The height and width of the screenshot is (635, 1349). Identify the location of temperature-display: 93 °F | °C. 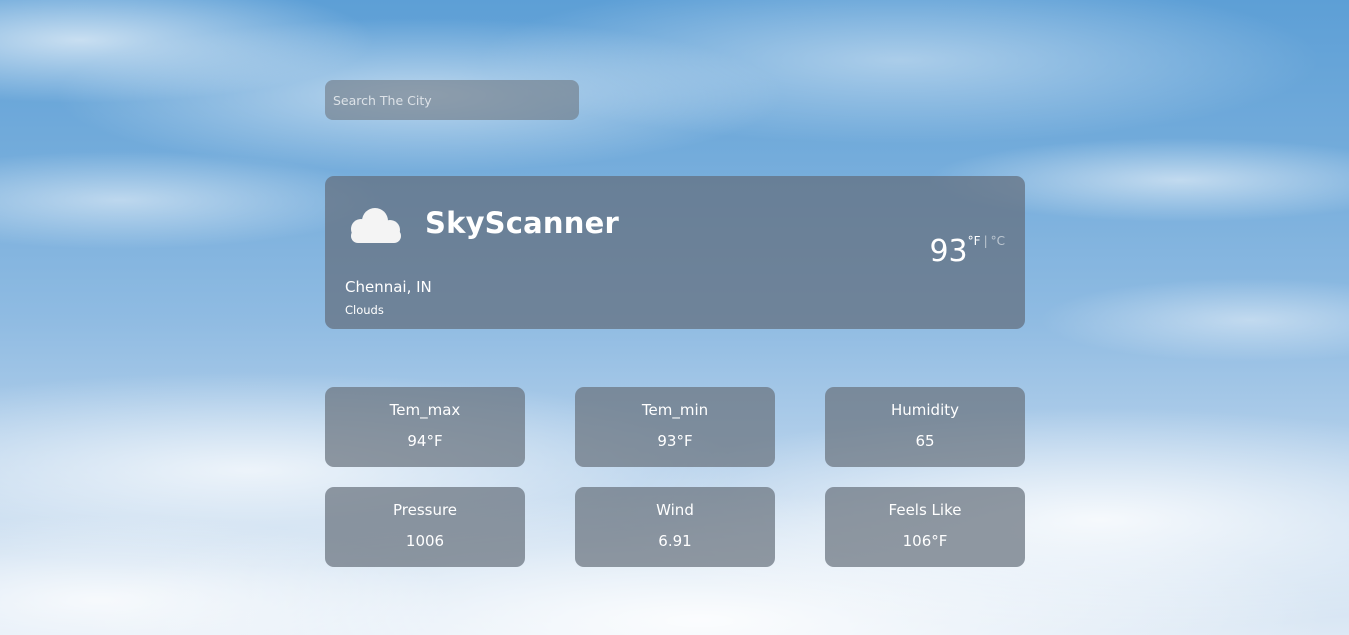
(967, 252).